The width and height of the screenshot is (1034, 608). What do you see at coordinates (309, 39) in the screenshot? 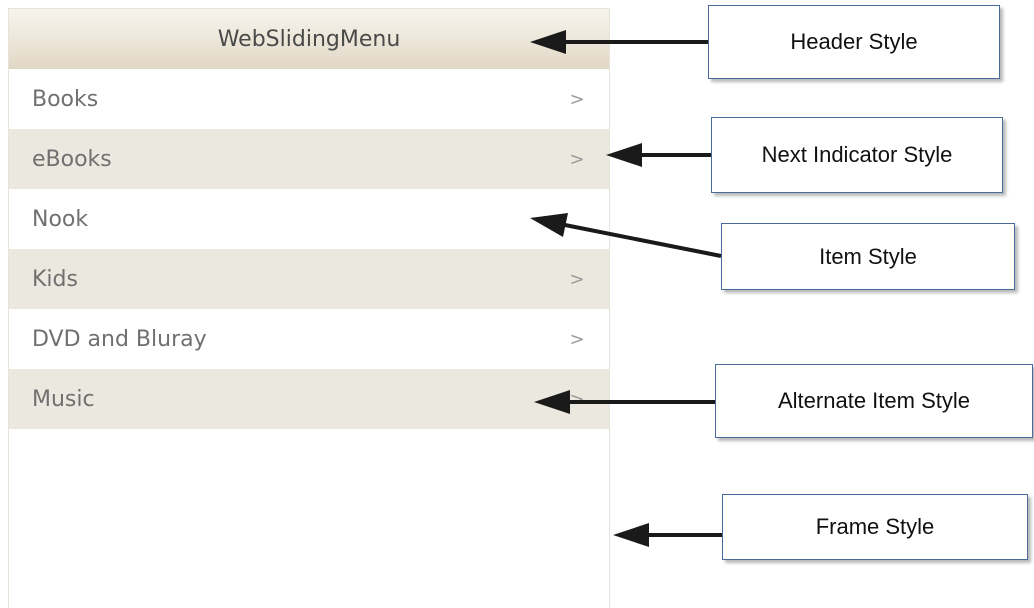
I see `menu-header: WebSlidingMenu` at bounding box center [309, 39].